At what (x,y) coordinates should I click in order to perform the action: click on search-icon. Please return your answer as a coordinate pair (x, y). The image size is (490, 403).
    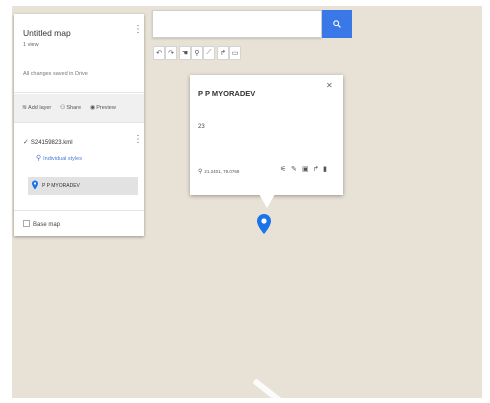
    Looking at the image, I should click on (337, 24).